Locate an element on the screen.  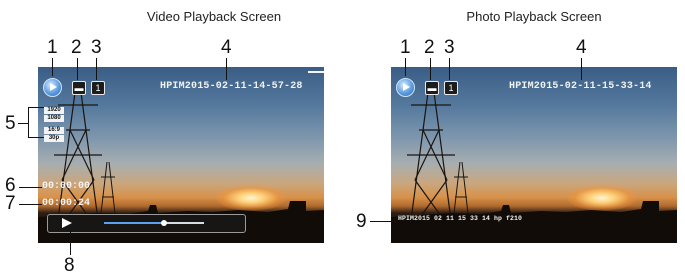
elapsed-time: 00:00:00 is located at coordinates (66, 186).